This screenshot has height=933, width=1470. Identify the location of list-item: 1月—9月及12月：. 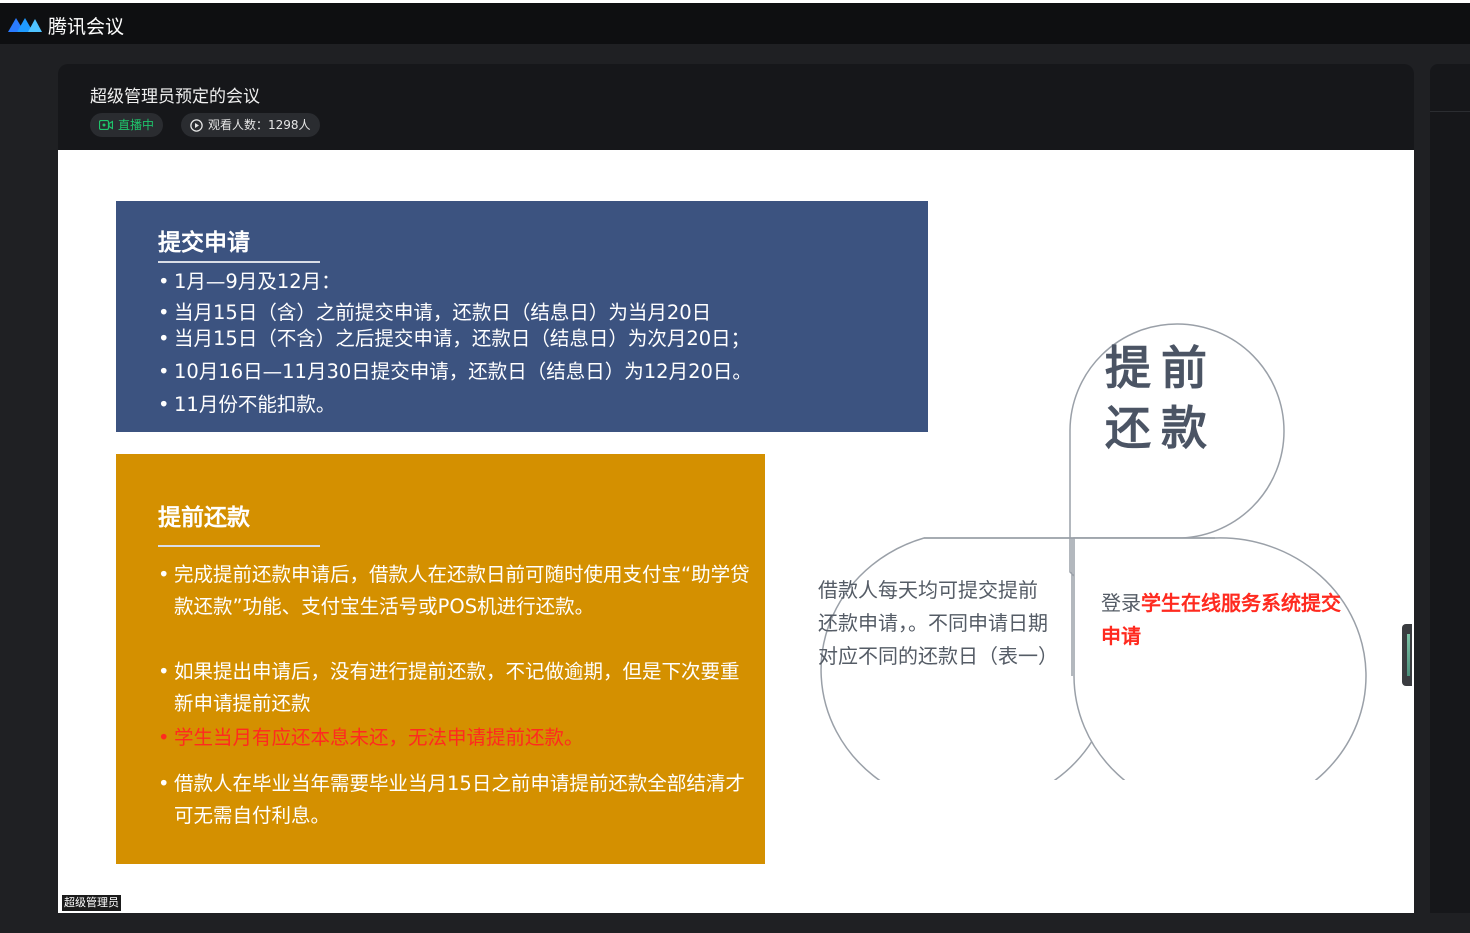
(249, 282).